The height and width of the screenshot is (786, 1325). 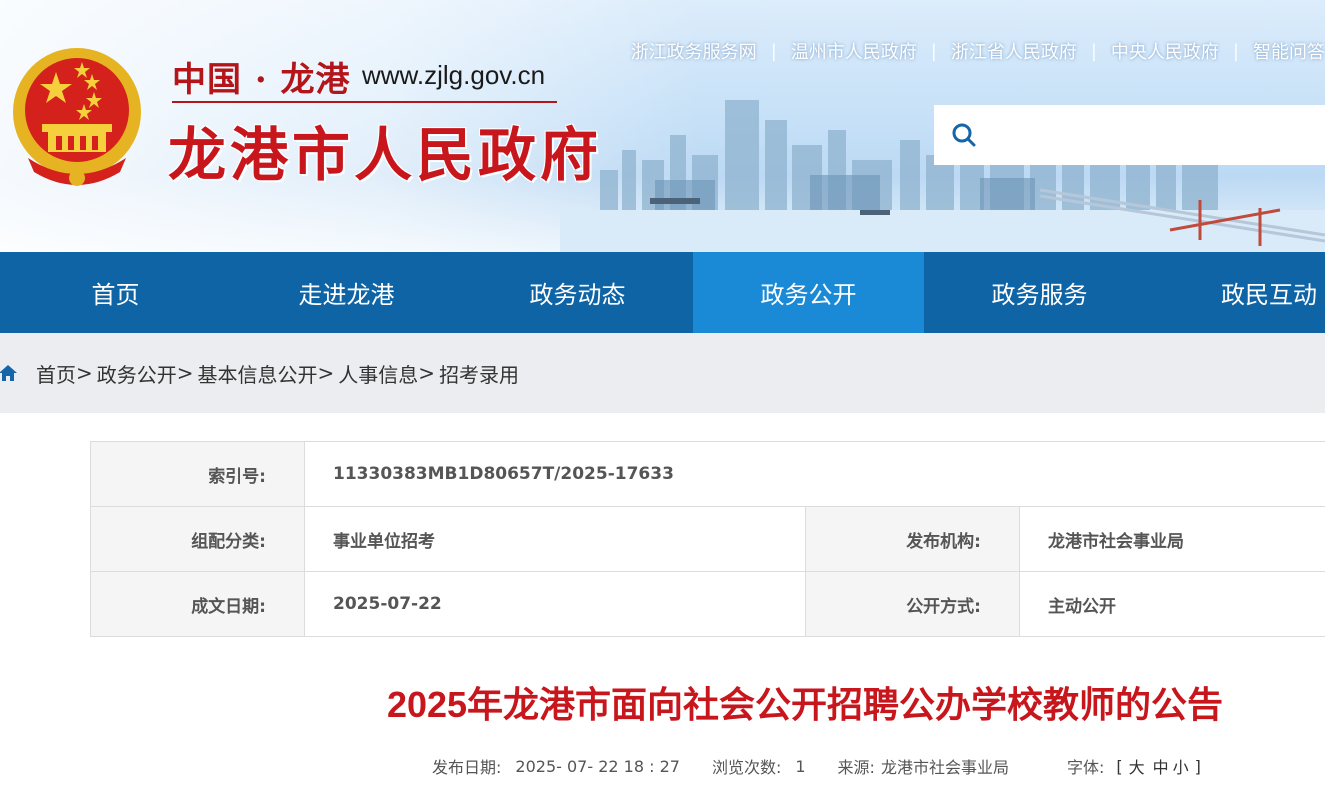 What do you see at coordinates (1197, 766) in the screenshot?
I see `font-bracket-close: ]` at bounding box center [1197, 766].